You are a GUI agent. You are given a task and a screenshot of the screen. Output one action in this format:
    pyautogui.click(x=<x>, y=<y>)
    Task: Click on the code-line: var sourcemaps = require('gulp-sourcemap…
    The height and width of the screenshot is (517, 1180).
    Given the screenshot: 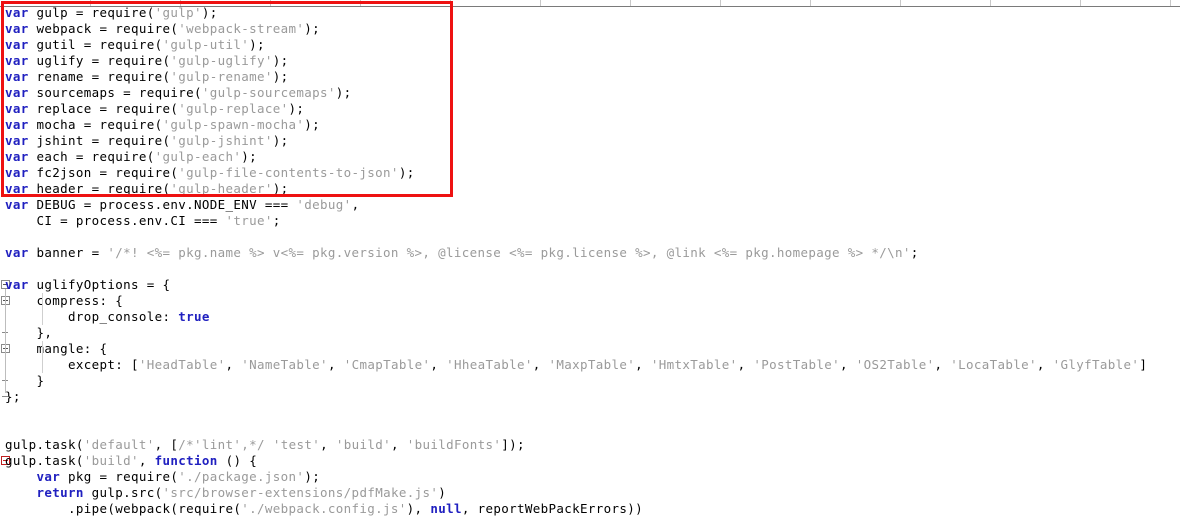 What is the action you would take?
    pyautogui.click(x=178, y=93)
    